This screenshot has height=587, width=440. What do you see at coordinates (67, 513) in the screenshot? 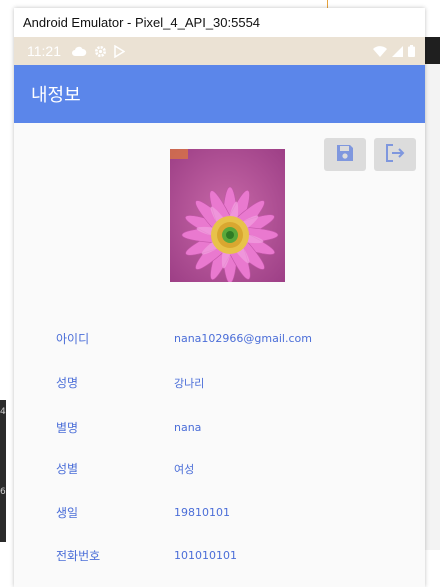
I see `field-label: 생일` at bounding box center [67, 513].